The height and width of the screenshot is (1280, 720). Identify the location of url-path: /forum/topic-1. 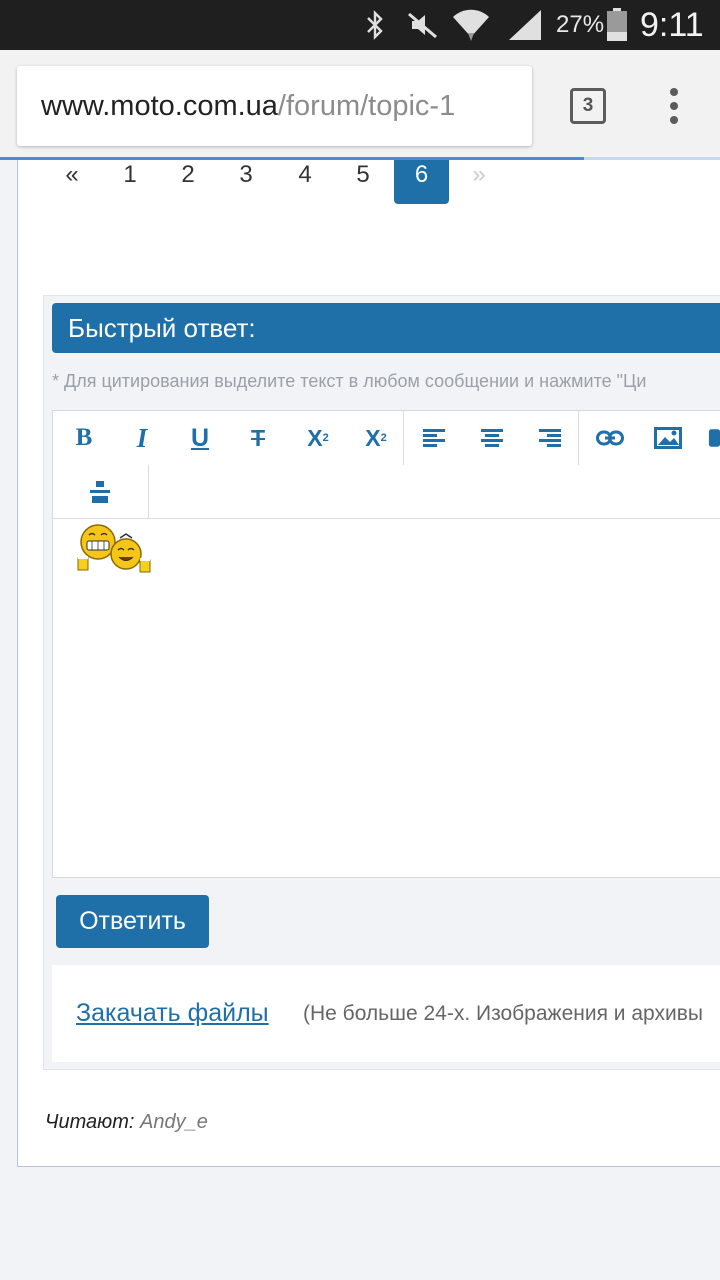
(366, 106).